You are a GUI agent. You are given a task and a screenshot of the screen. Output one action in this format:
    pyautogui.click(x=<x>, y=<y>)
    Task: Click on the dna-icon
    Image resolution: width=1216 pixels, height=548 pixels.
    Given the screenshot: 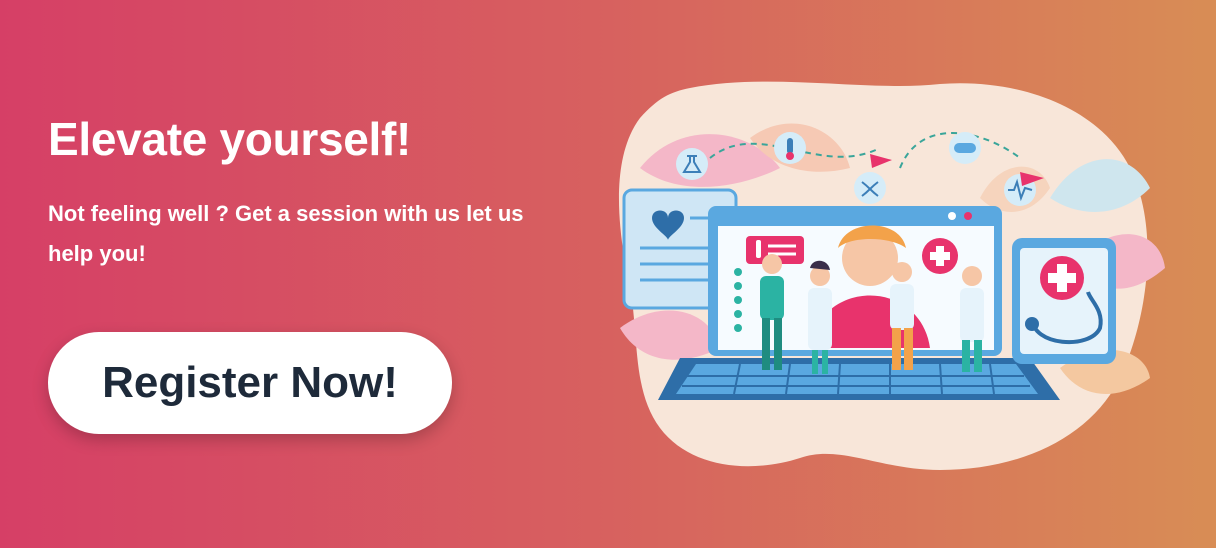 What is the action you would take?
    pyautogui.click(x=870, y=188)
    